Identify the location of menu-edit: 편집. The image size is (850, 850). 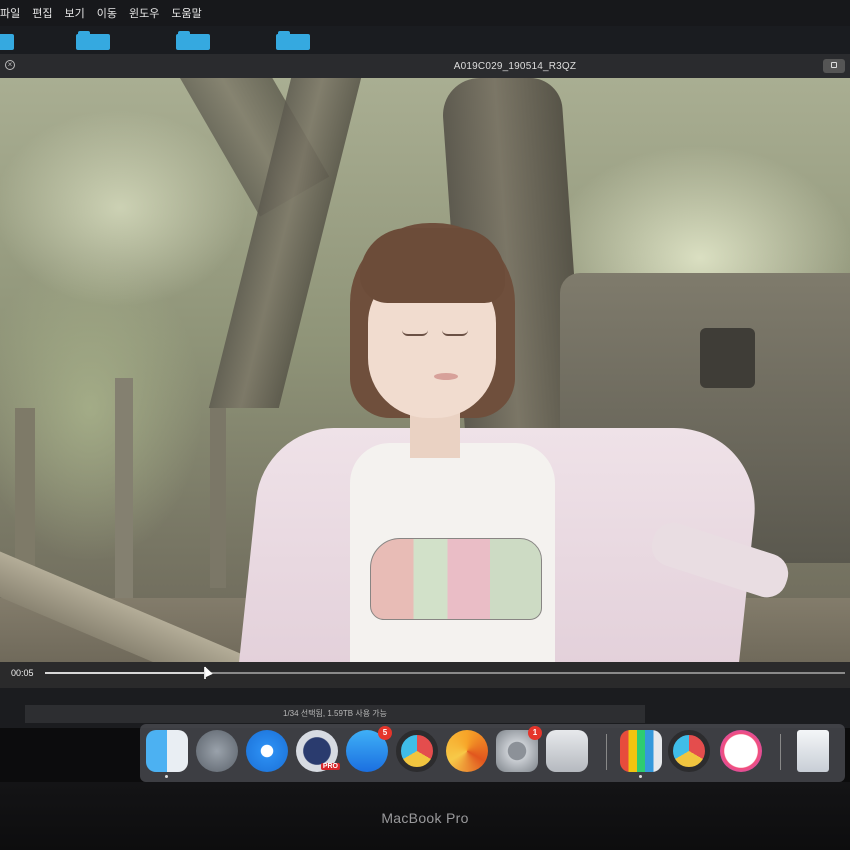
(42, 13).